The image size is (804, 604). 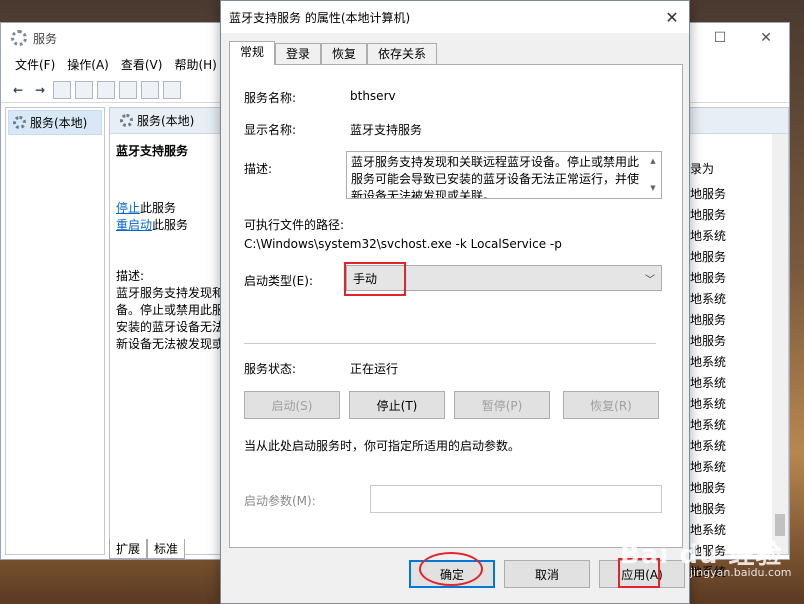 I want to click on export-icon, so click(x=128, y=89).